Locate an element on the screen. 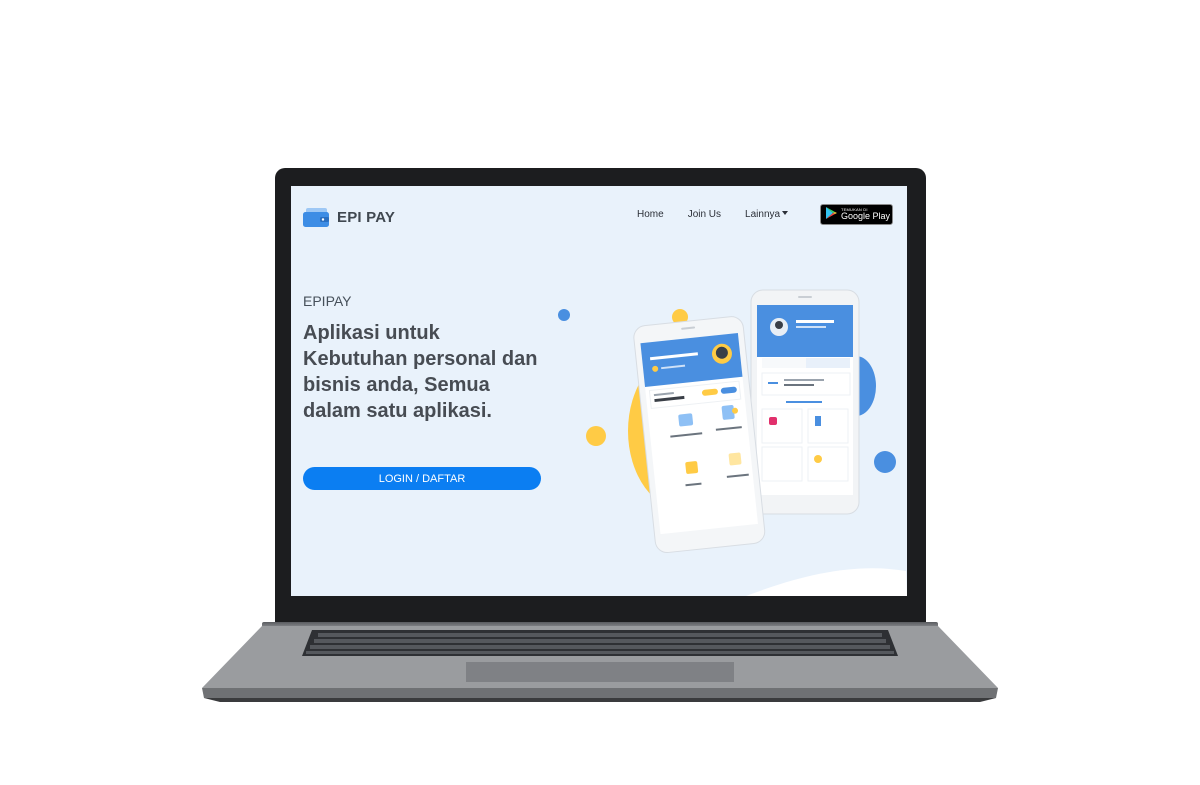 Image resolution: width=1200 pixels, height=785 pixels. hero-eyebrow: EPIPAY is located at coordinates (327, 301).